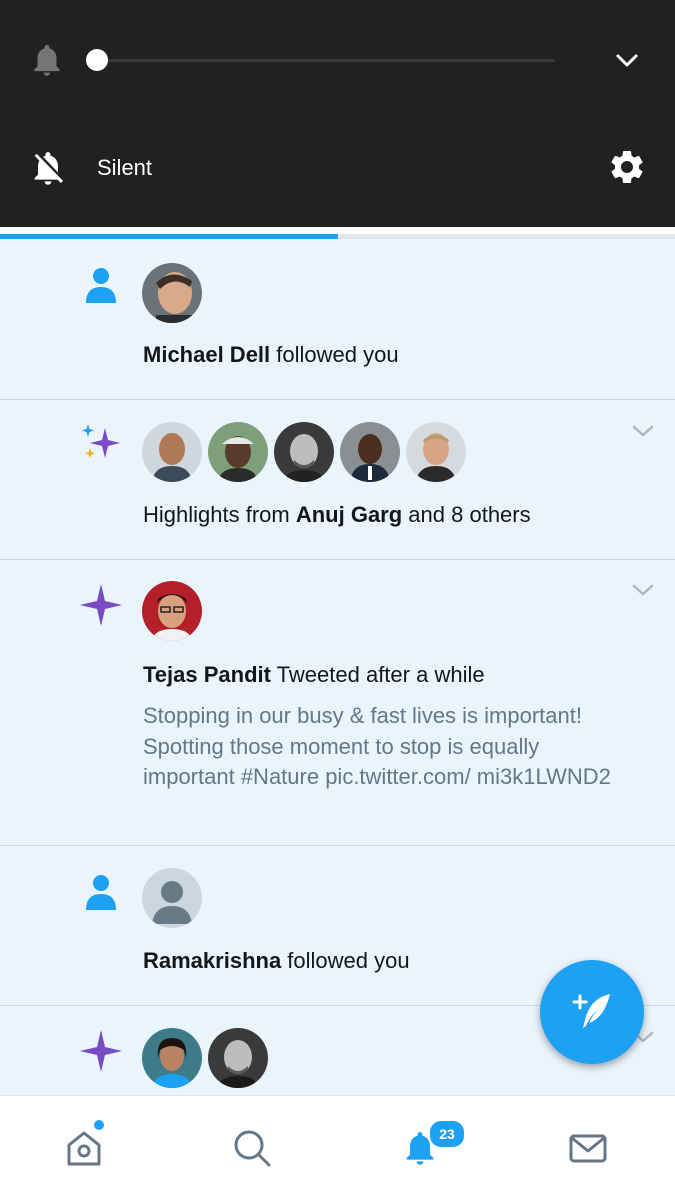 This screenshot has height=1201, width=675. I want to click on search-icon, so click(252, 1148).